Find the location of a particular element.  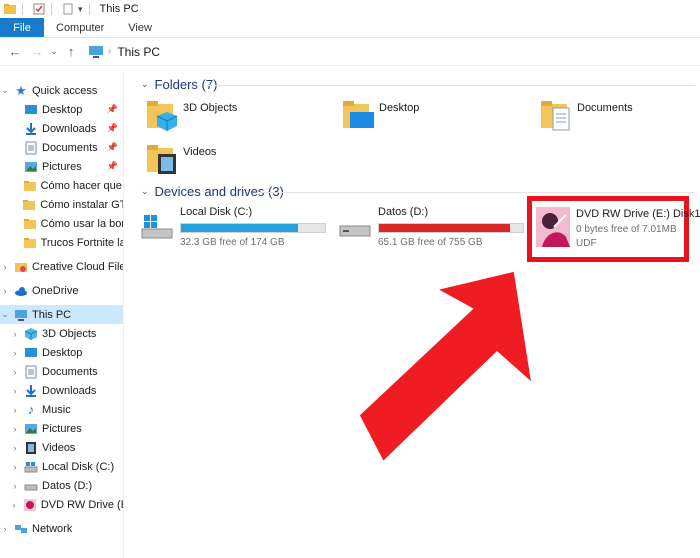

dvd-icon is located at coordinates (29, 504).